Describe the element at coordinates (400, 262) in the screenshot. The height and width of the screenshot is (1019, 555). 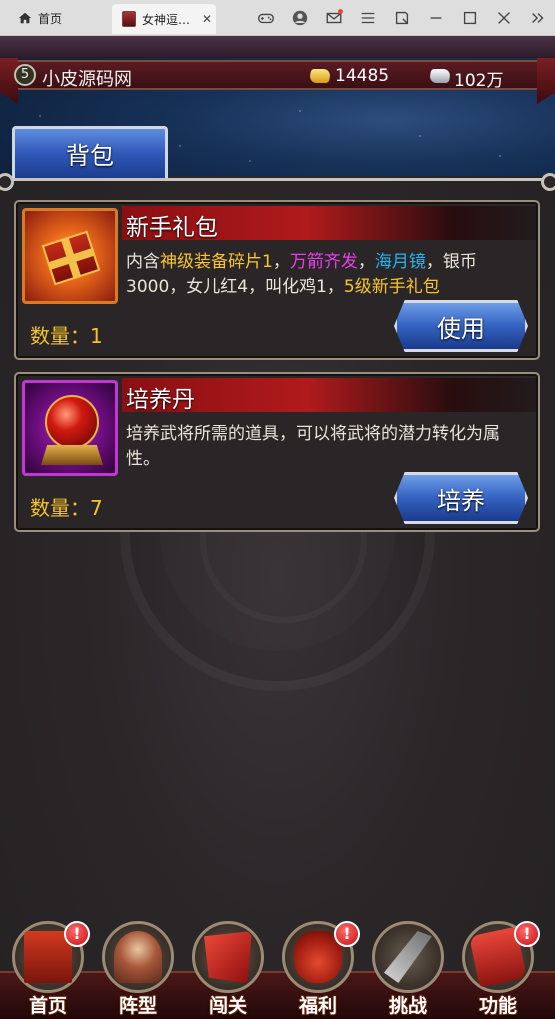
I see `desc-highlight: 海月镜` at that location.